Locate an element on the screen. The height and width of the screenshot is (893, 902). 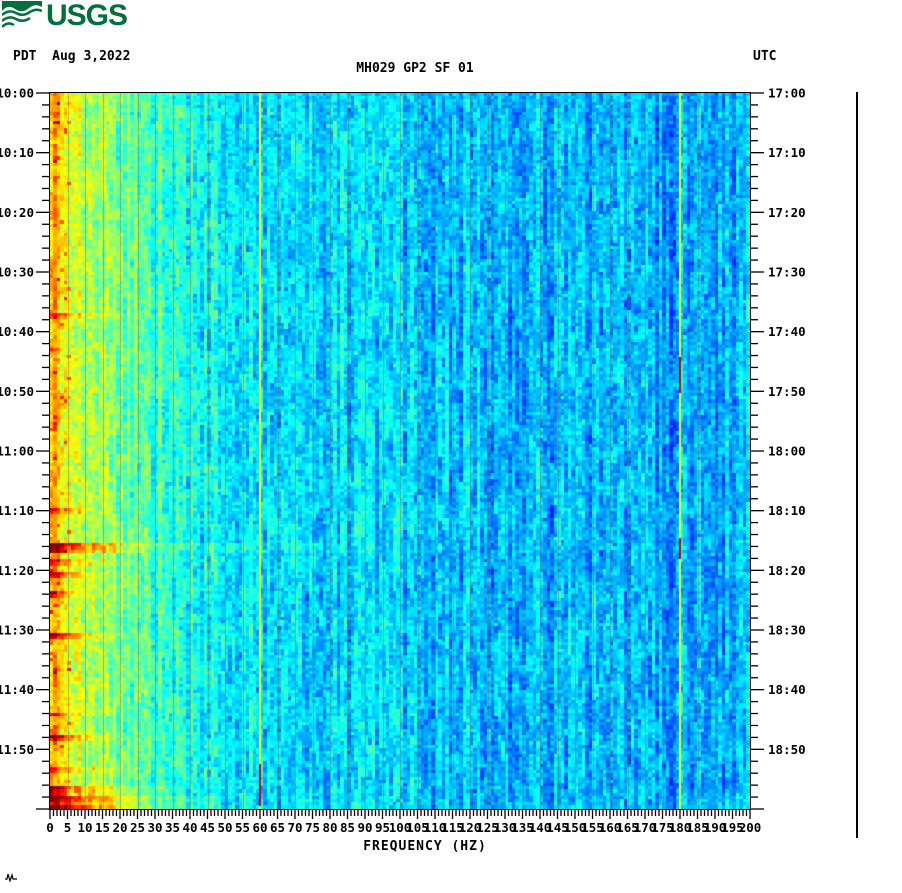
freq-tick-label: 10 is located at coordinates (84, 827).